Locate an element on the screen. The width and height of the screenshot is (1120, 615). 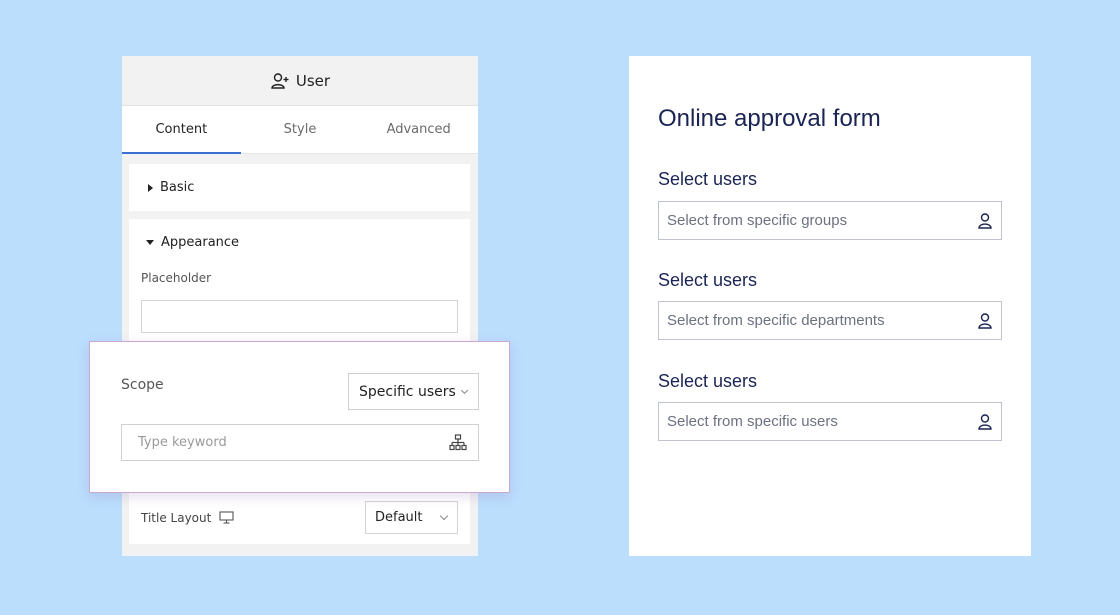
desktop-icon is located at coordinates (226, 517).